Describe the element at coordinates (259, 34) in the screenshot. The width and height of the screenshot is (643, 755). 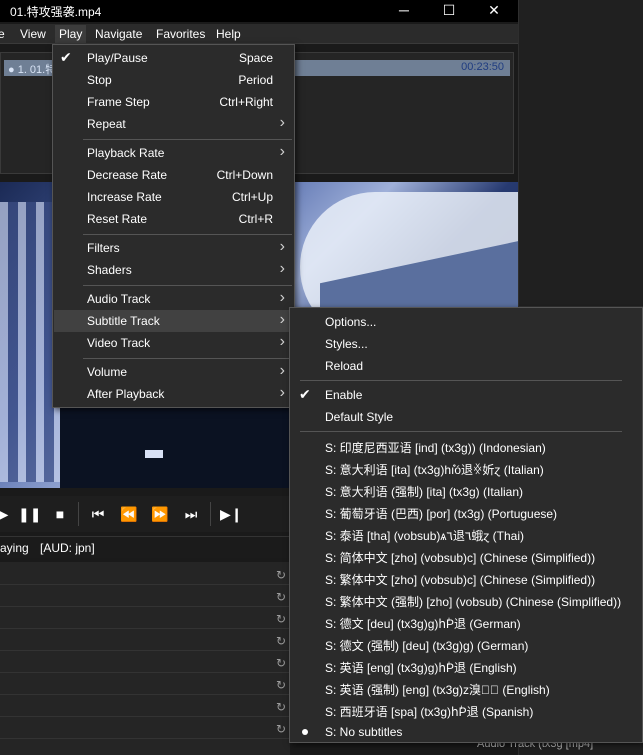
I see `menu-bar: e View Play Navigate Favorites Help` at that location.